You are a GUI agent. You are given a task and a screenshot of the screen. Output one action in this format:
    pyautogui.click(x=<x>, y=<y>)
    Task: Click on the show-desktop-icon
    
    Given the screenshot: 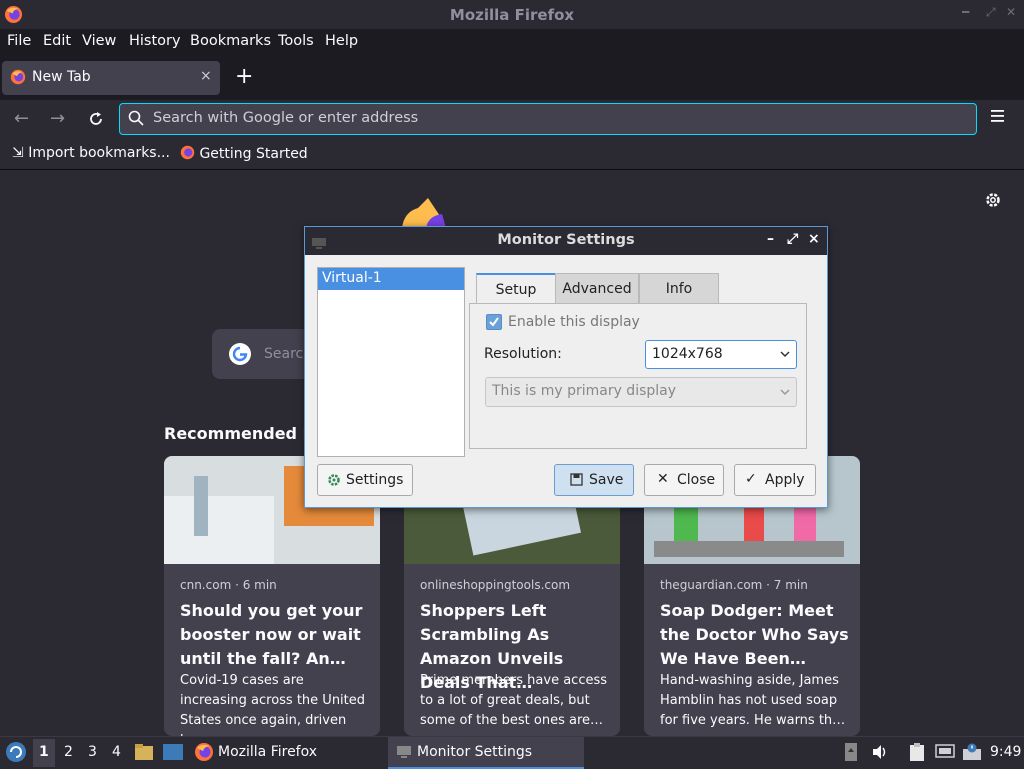 What is the action you would take?
    pyautogui.click(x=173, y=752)
    